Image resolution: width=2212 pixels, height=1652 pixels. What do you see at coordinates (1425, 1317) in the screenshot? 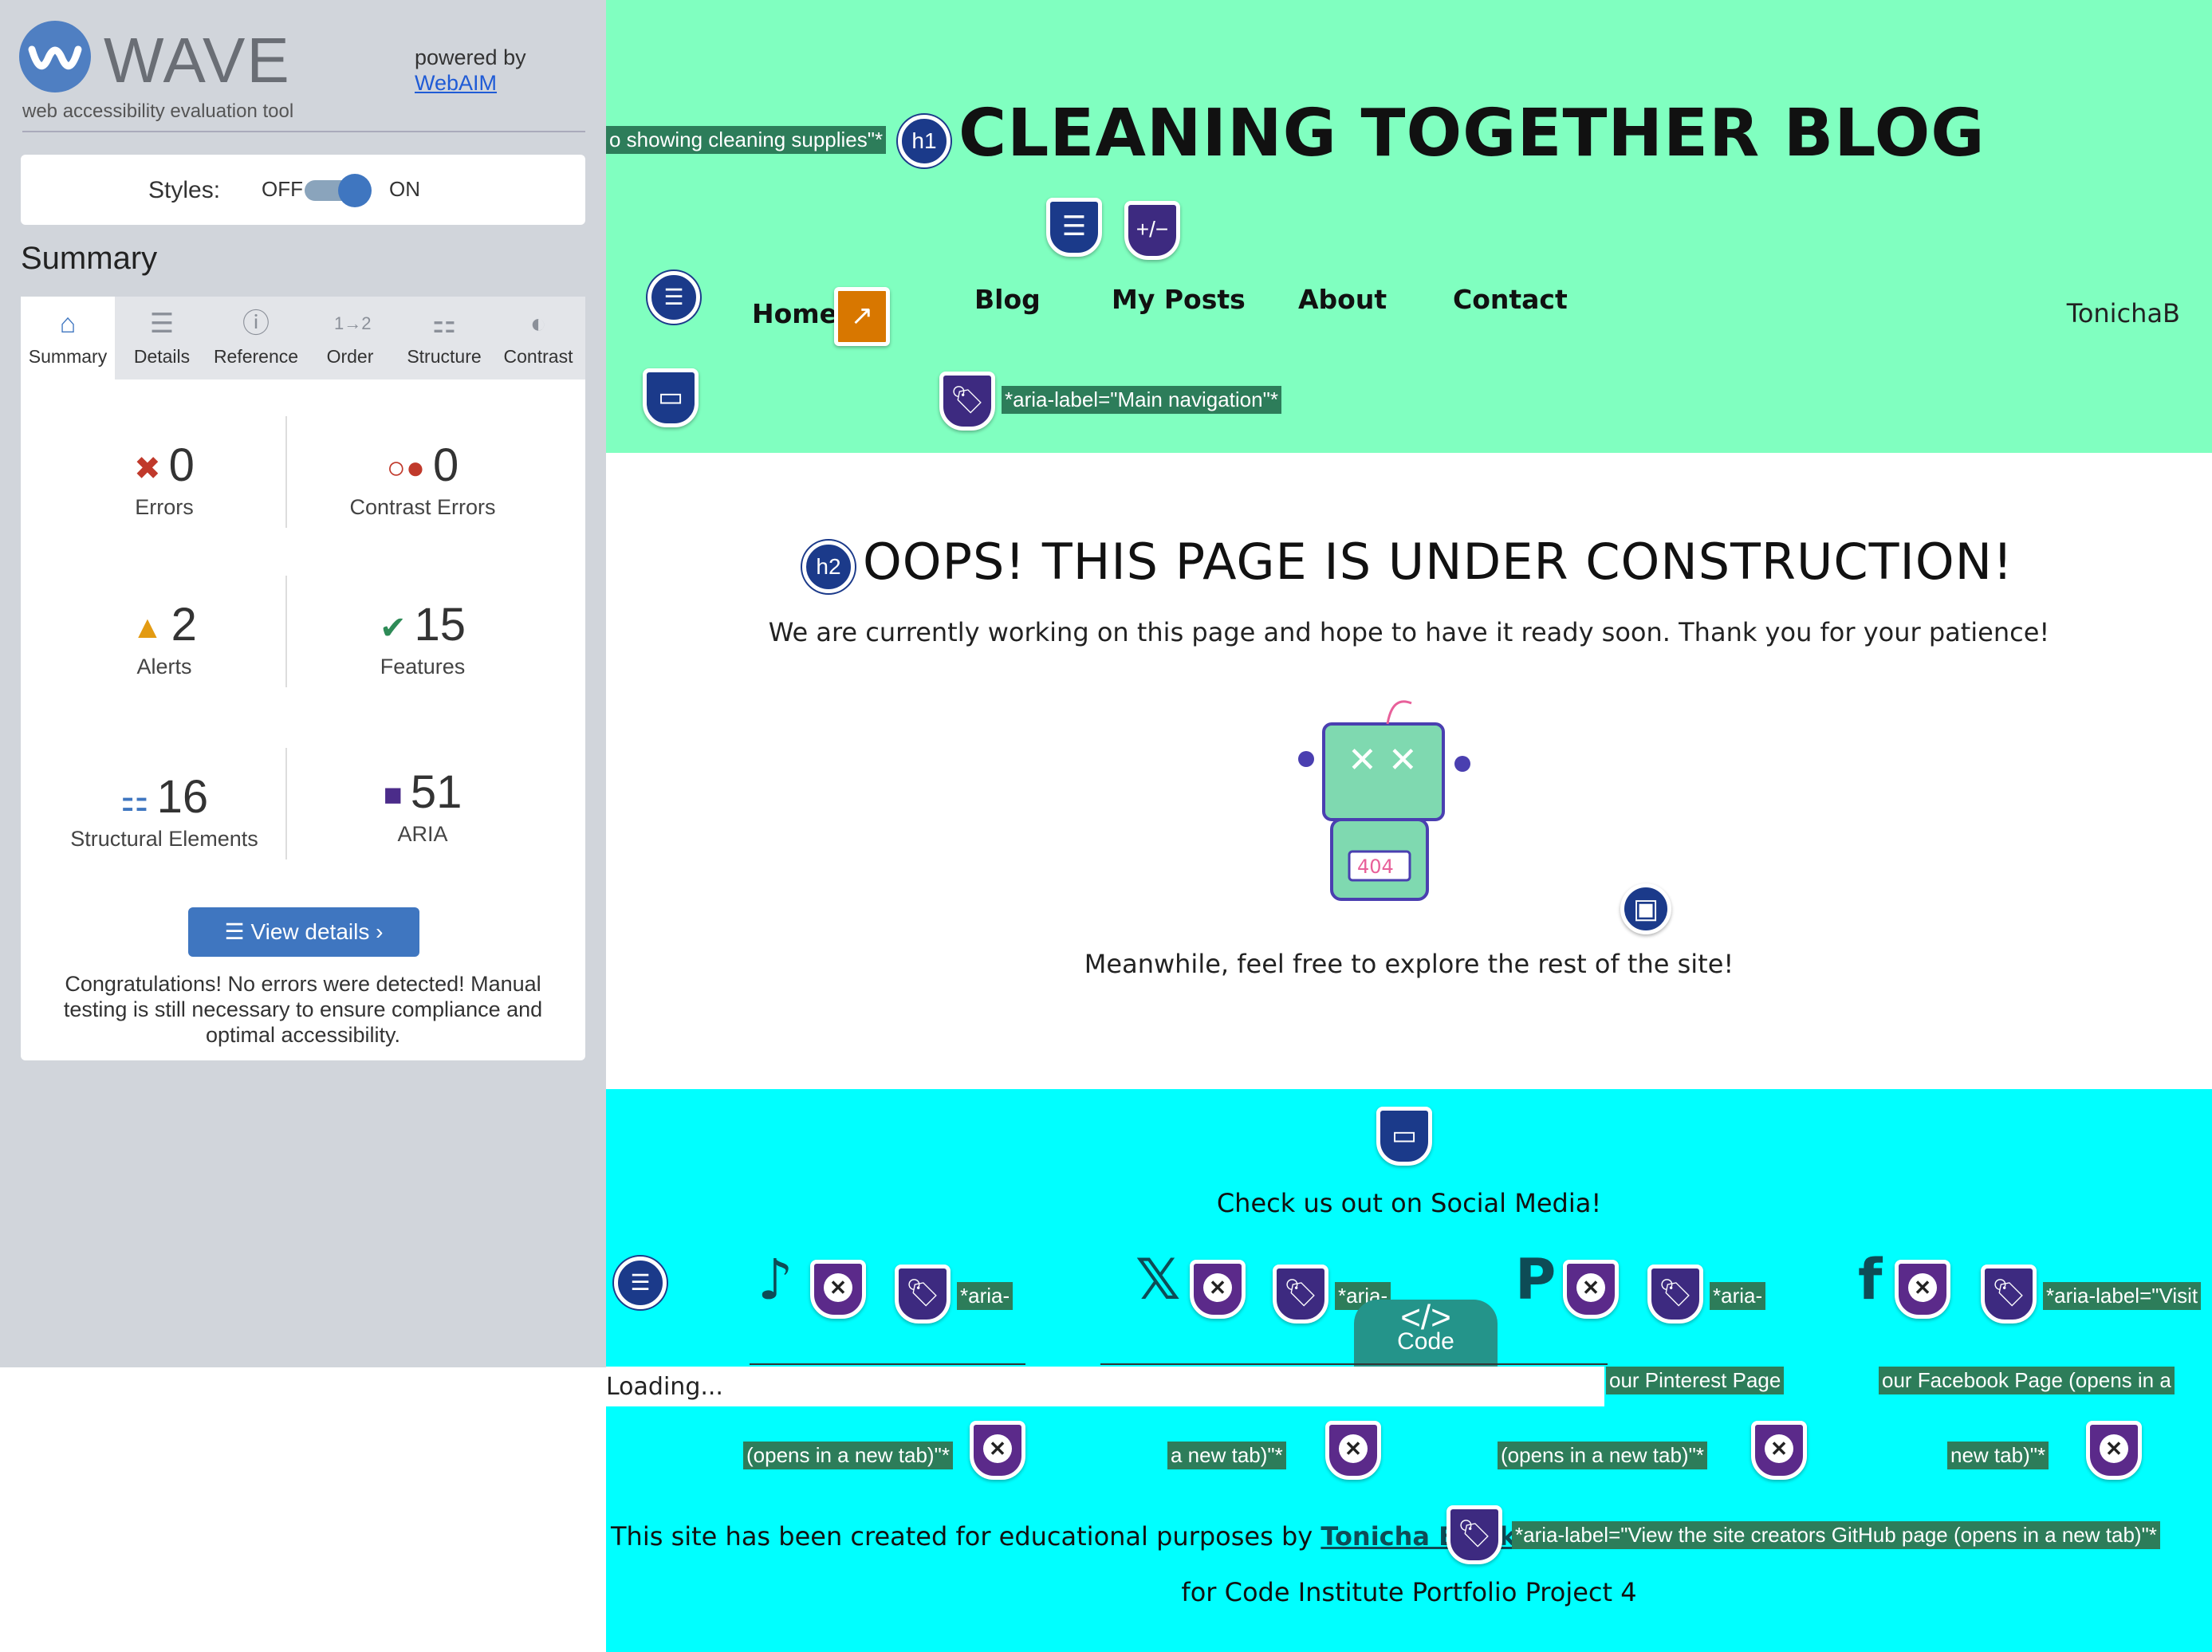
I see `code-icon: </>` at bounding box center [1425, 1317].